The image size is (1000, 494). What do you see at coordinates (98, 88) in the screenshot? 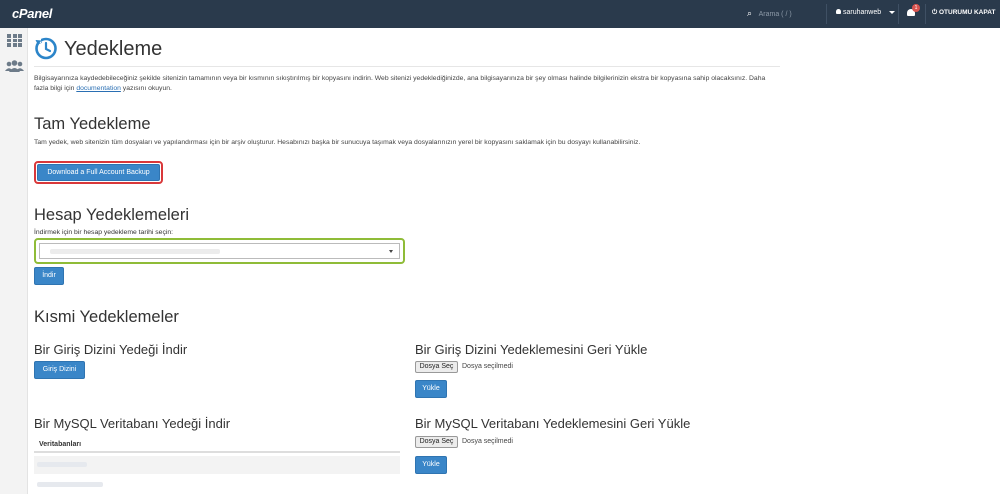
I see `documentation-link: documentation` at bounding box center [98, 88].